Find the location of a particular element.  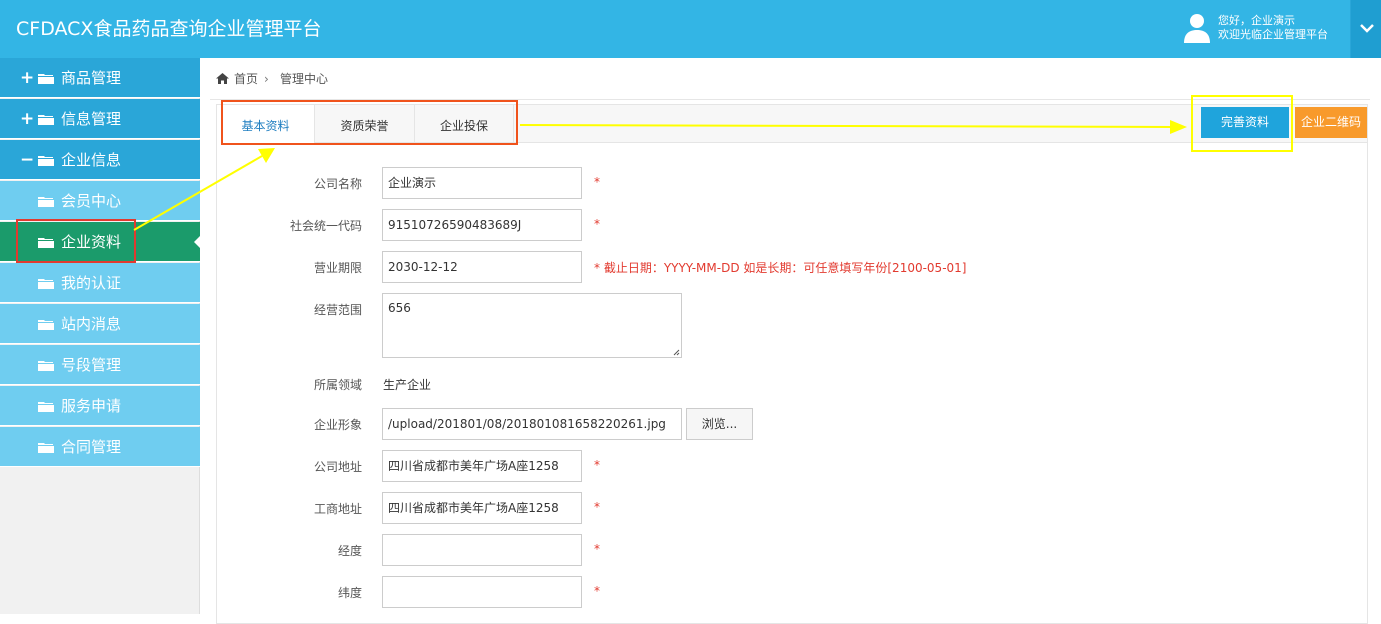

sidebar-item-label: 信息管理 is located at coordinates (91, 119).